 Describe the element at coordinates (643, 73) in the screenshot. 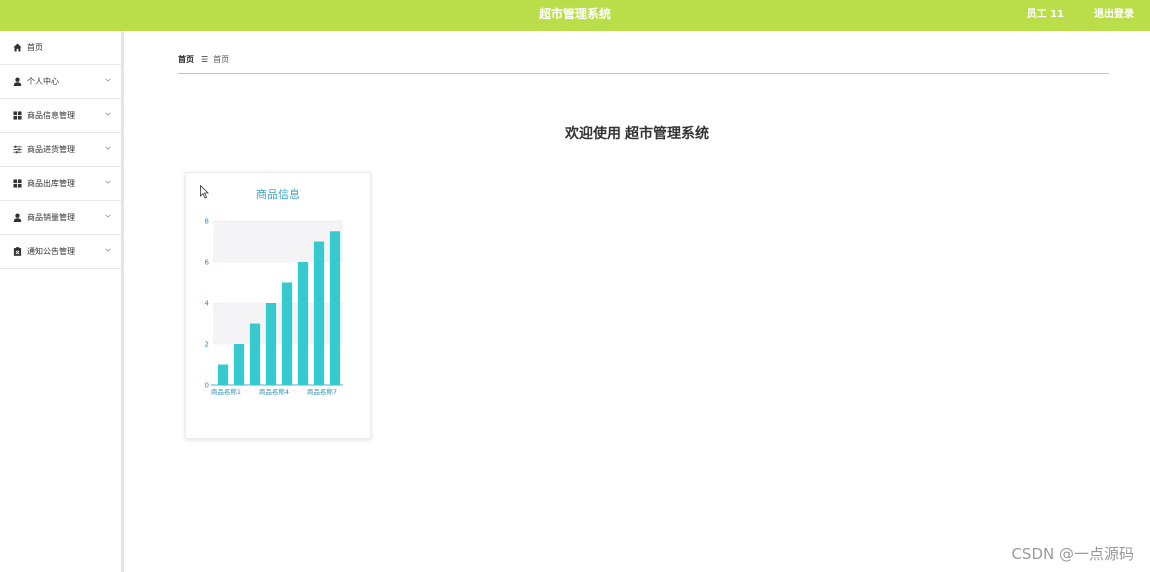

I see `breadcrumb-divider` at that location.